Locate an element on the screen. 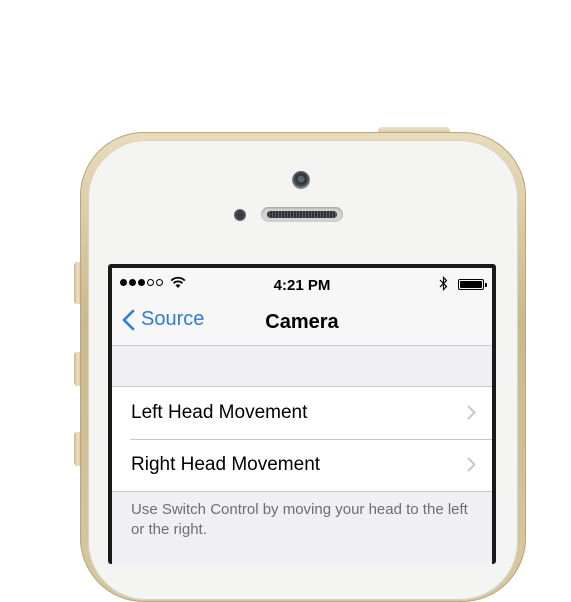  navigation-bar: Source Camera is located at coordinates (302, 323).